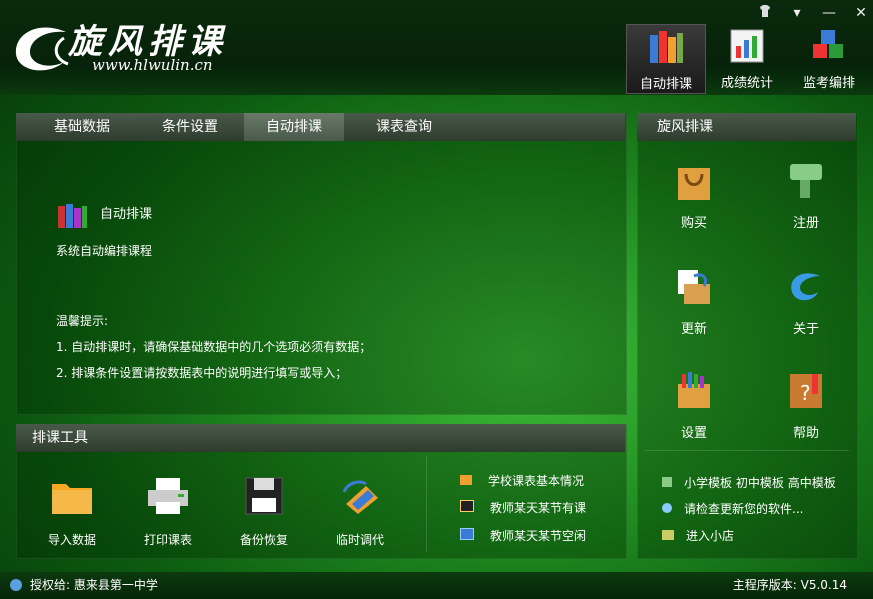 The width and height of the screenshot is (873, 599). What do you see at coordinates (294, 127) in the screenshot?
I see `tab-auto-schedule: 自动排课` at bounding box center [294, 127].